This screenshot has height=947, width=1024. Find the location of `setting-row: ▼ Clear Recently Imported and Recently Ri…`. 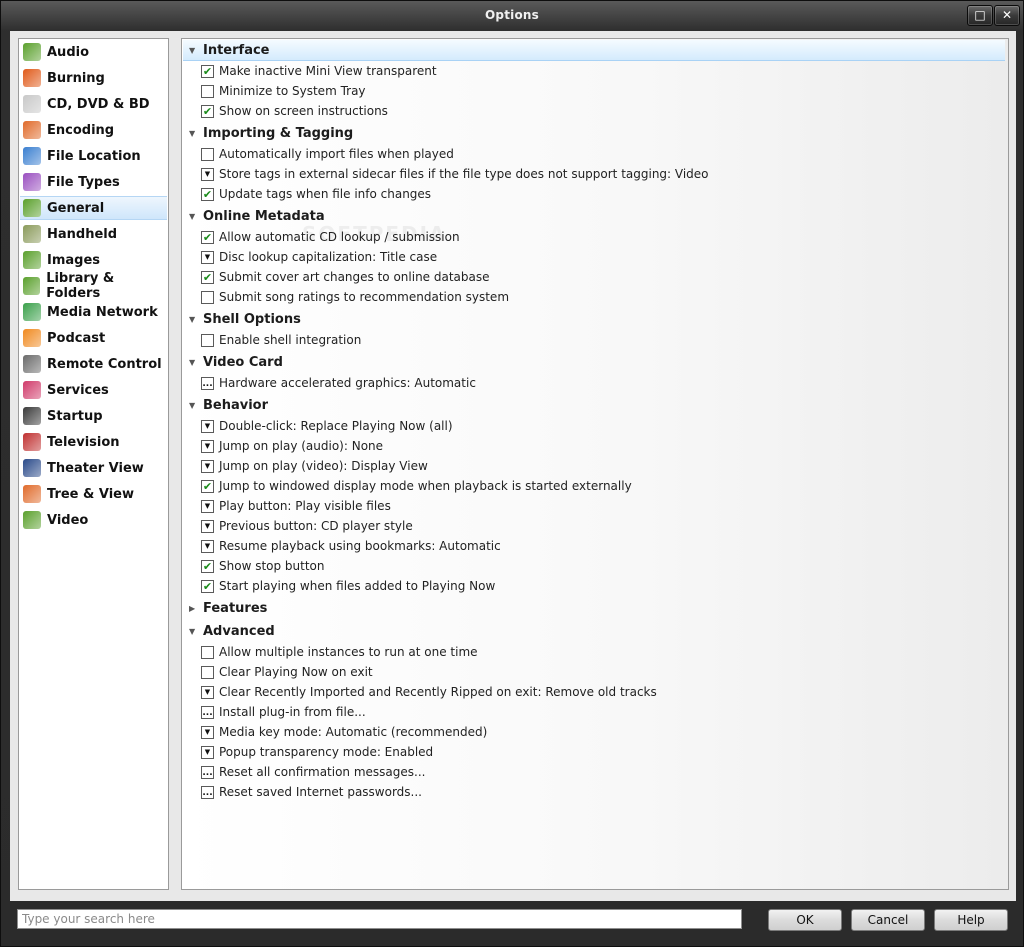

setting-row: ▼ Clear Recently Imported and Recently Ri… is located at coordinates (429, 692).